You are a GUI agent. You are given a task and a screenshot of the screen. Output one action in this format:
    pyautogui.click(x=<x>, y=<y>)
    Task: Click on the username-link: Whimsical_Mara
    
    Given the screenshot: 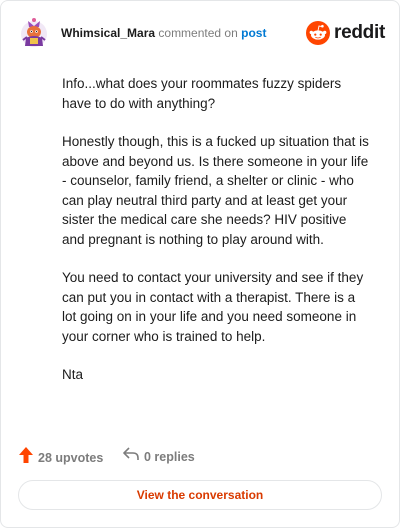 What is the action you would take?
    pyautogui.click(x=108, y=33)
    